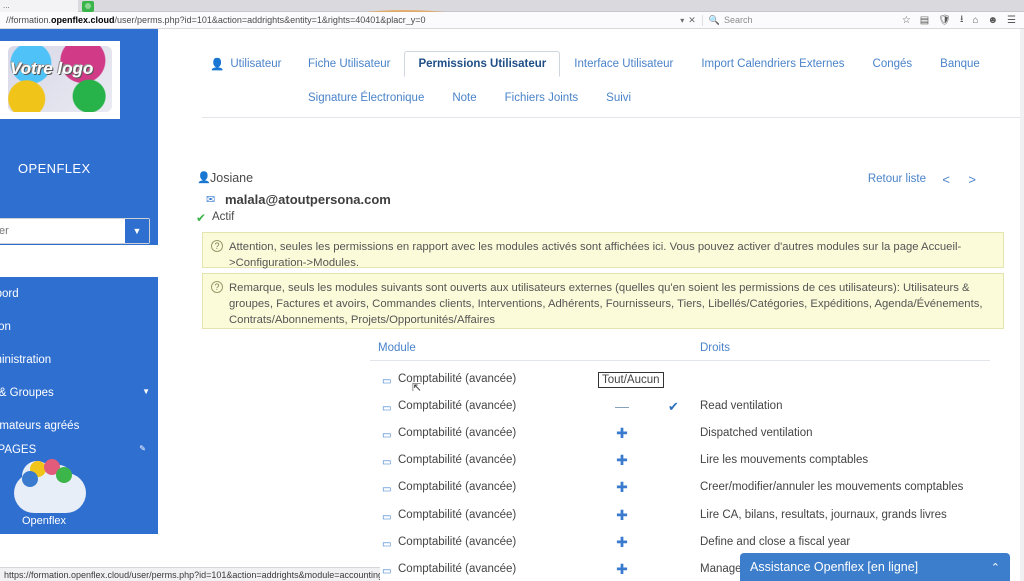 The width and height of the screenshot is (1024, 581). I want to click on sidebar-item-label: formateurs agréés, so click(40, 426).